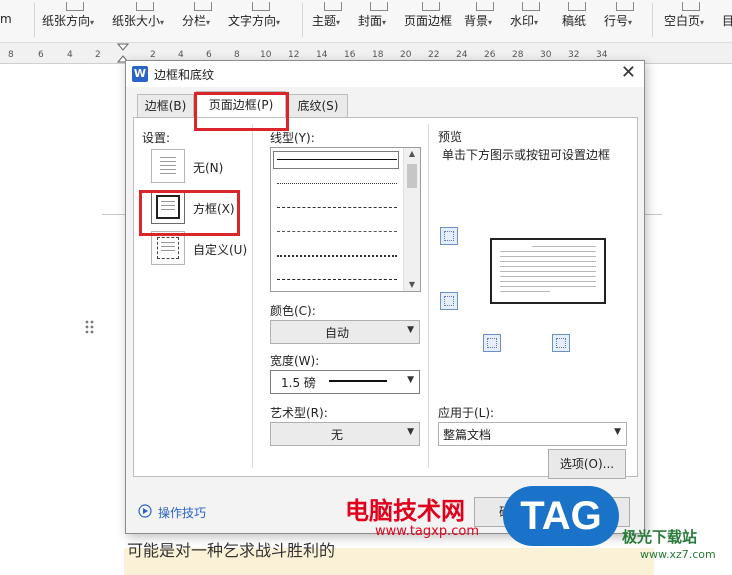  I want to click on drag-handle-icon, so click(90, 327).